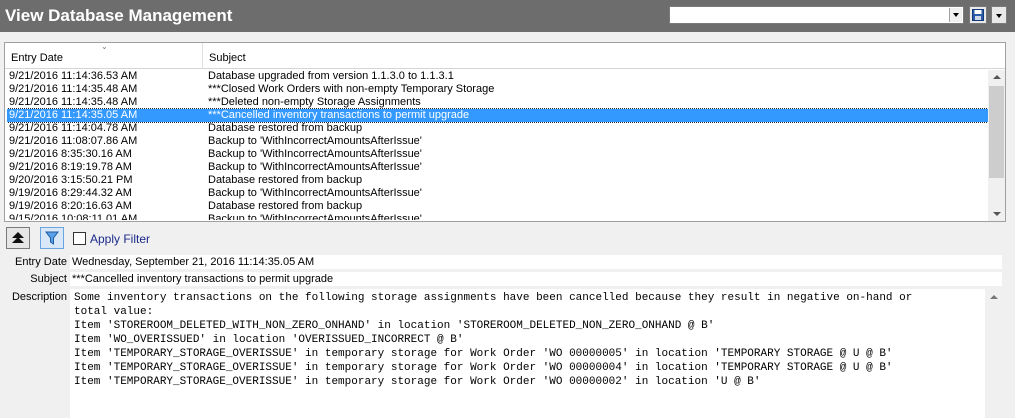 The image size is (1015, 418). Describe the element at coordinates (73, 76) in the screenshot. I see `cell-entry-date: 9/21/2016 11:14:36.53 AM` at that location.